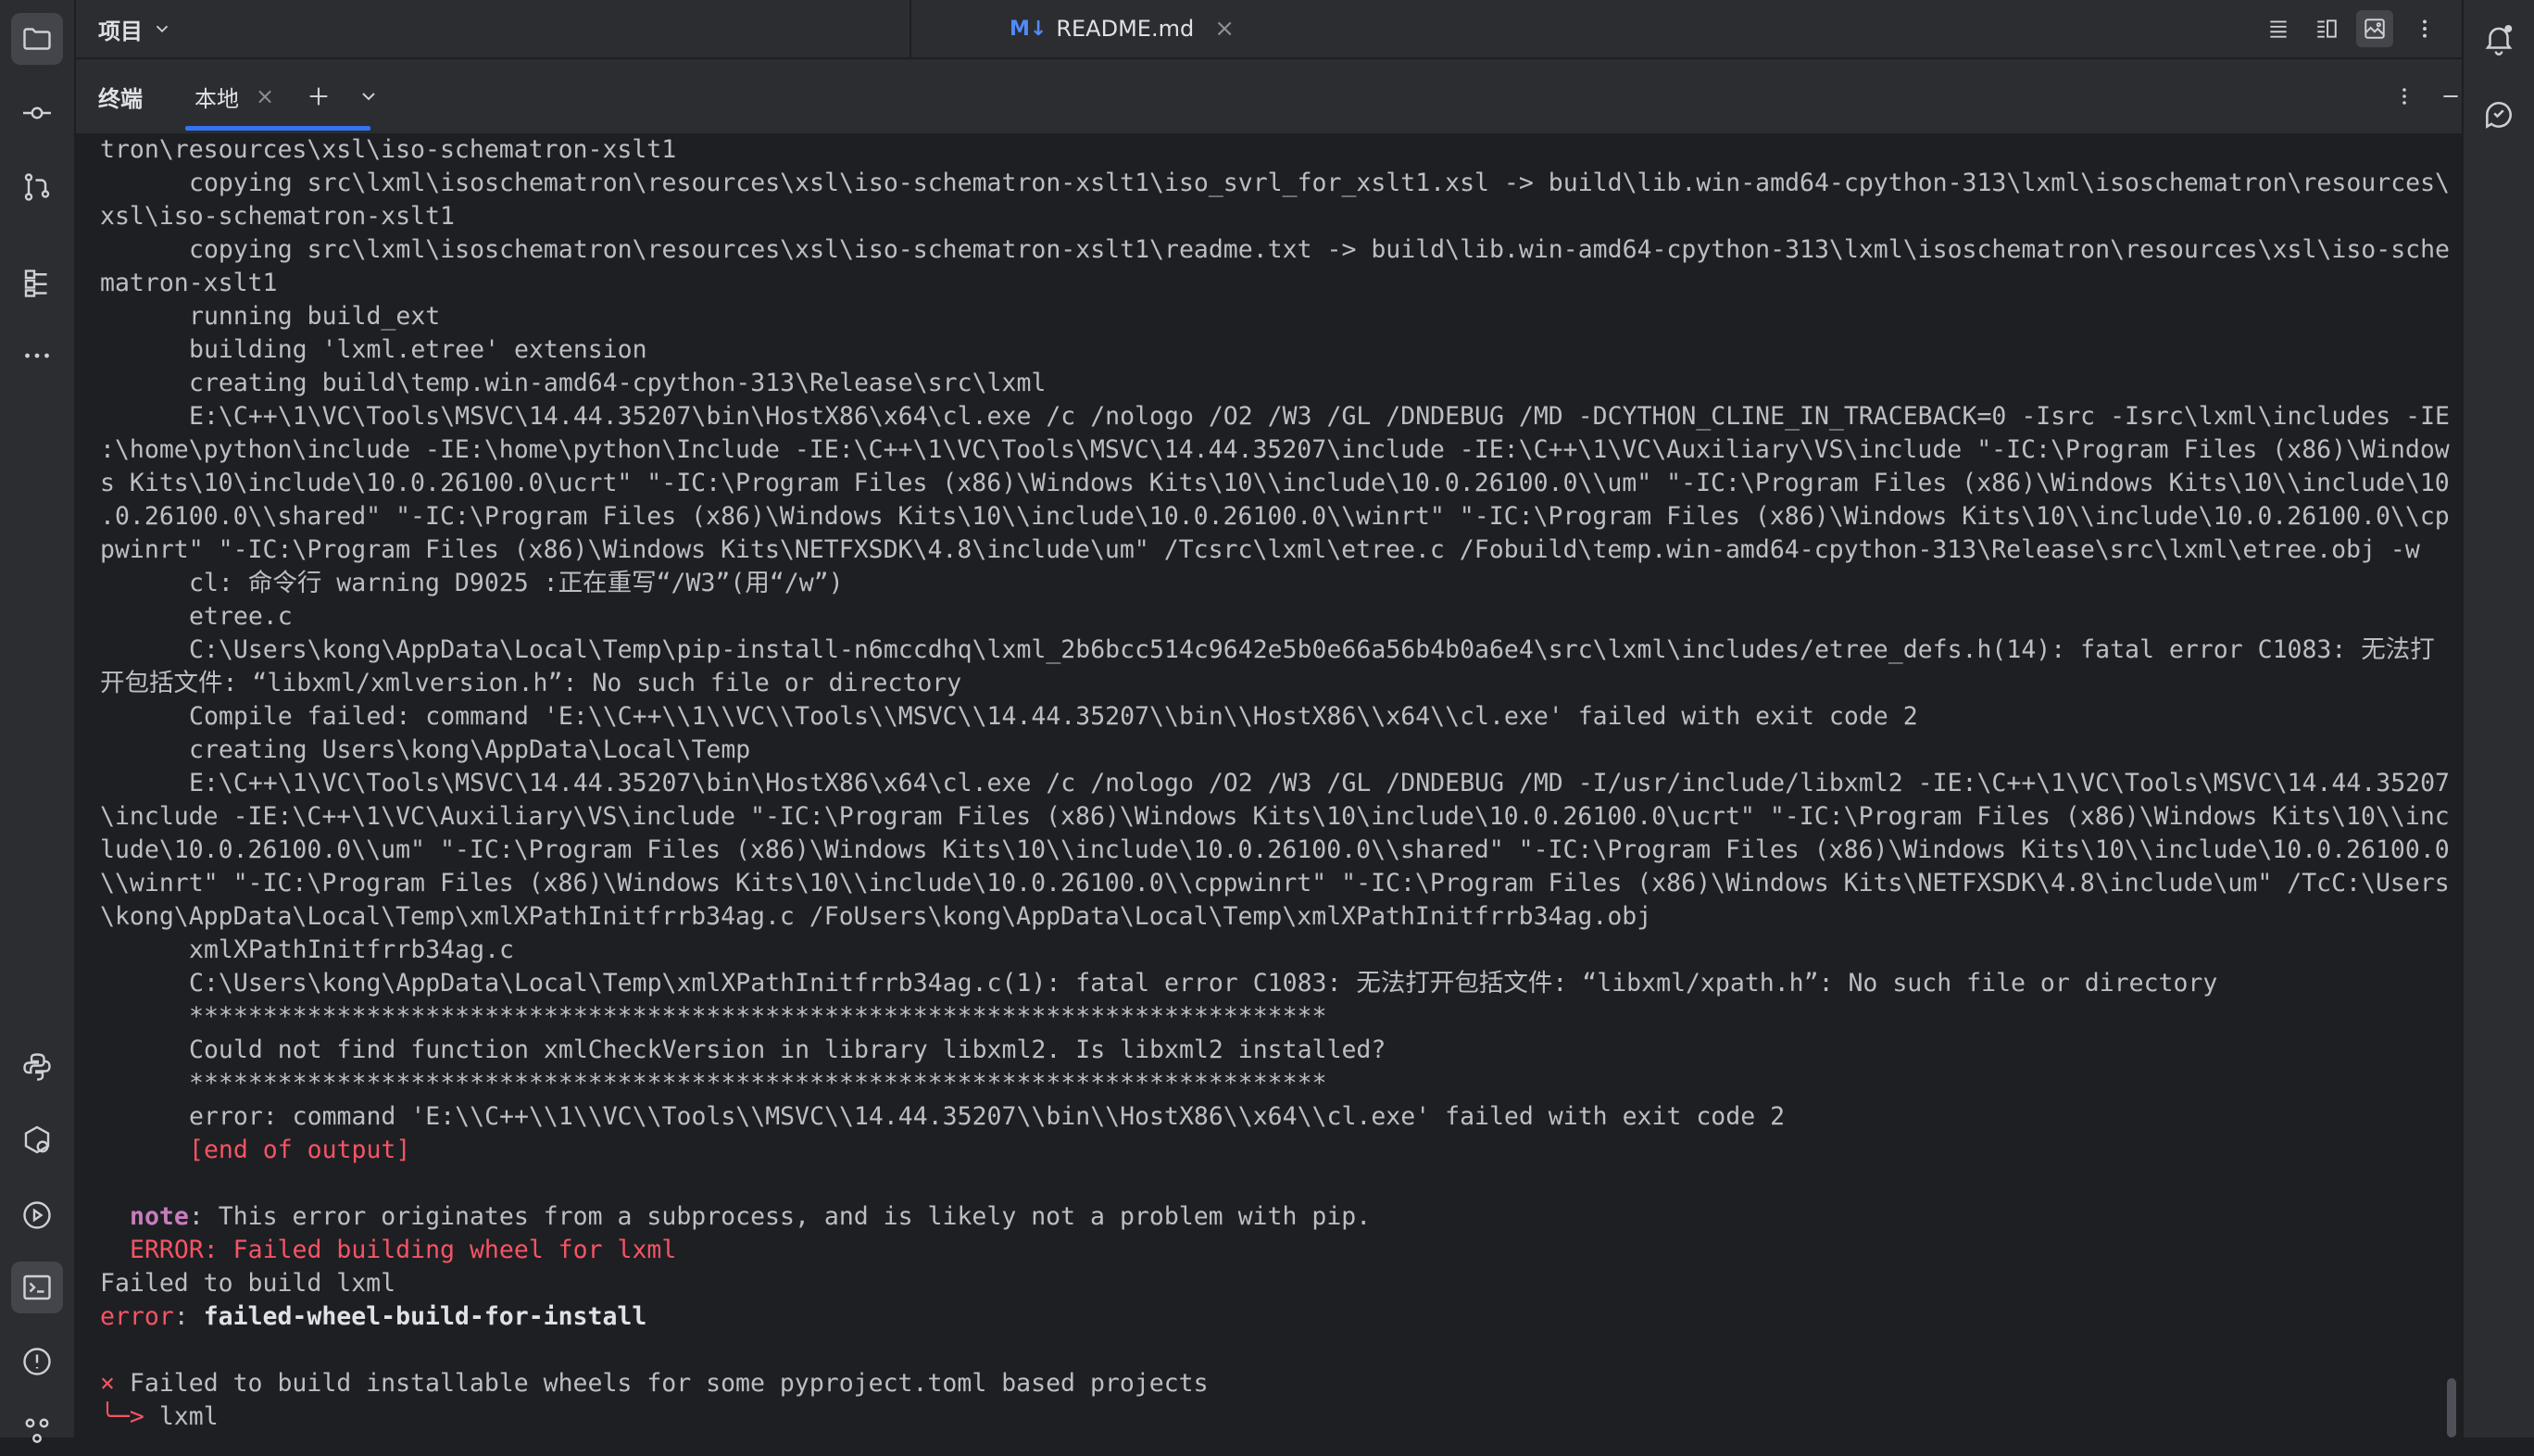 Image resolution: width=2534 pixels, height=1456 pixels. I want to click on top-bar: 项目 M↓ README.md ×, so click(1269, 29).